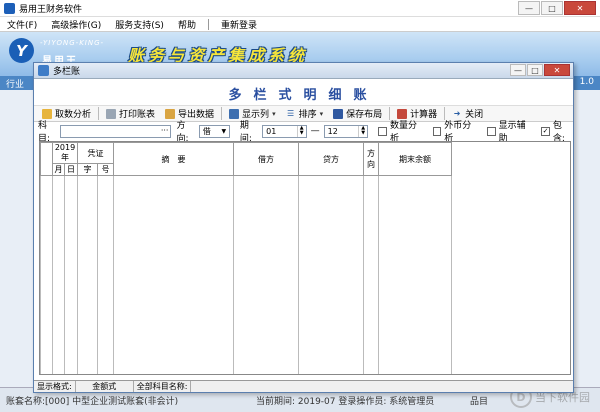 Image resolution: width=600 pixels, height=412 pixels. Describe the element at coordinates (557, 70) in the screenshot. I see `inner-close-button: ✕` at that location.